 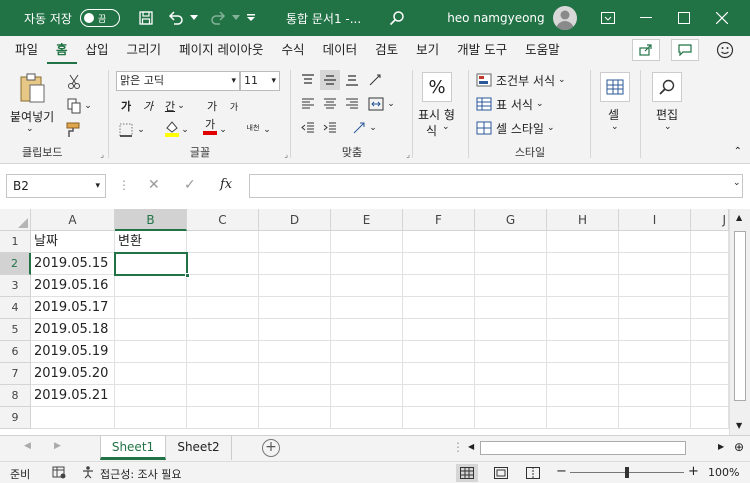 I want to click on merge-center-icon, so click(x=376, y=104).